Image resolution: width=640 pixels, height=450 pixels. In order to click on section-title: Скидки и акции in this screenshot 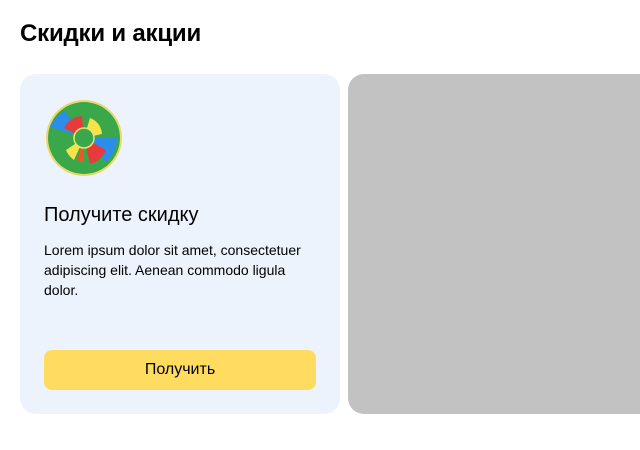, I will do `click(111, 33)`.